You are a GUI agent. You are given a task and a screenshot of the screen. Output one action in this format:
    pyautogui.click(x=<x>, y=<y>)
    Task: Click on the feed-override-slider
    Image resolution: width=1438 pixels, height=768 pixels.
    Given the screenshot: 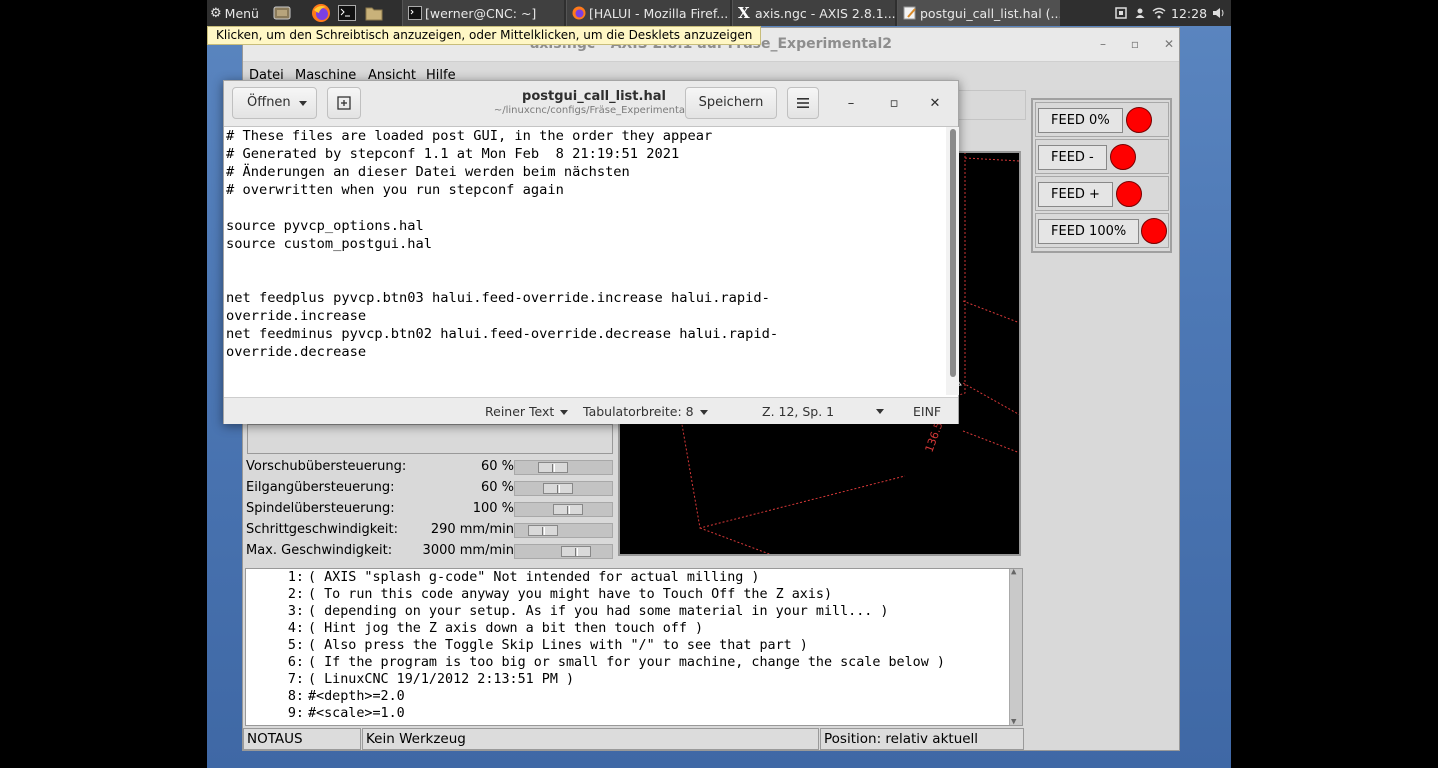 What is the action you would take?
    pyautogui.click(x=563, y=467)
    